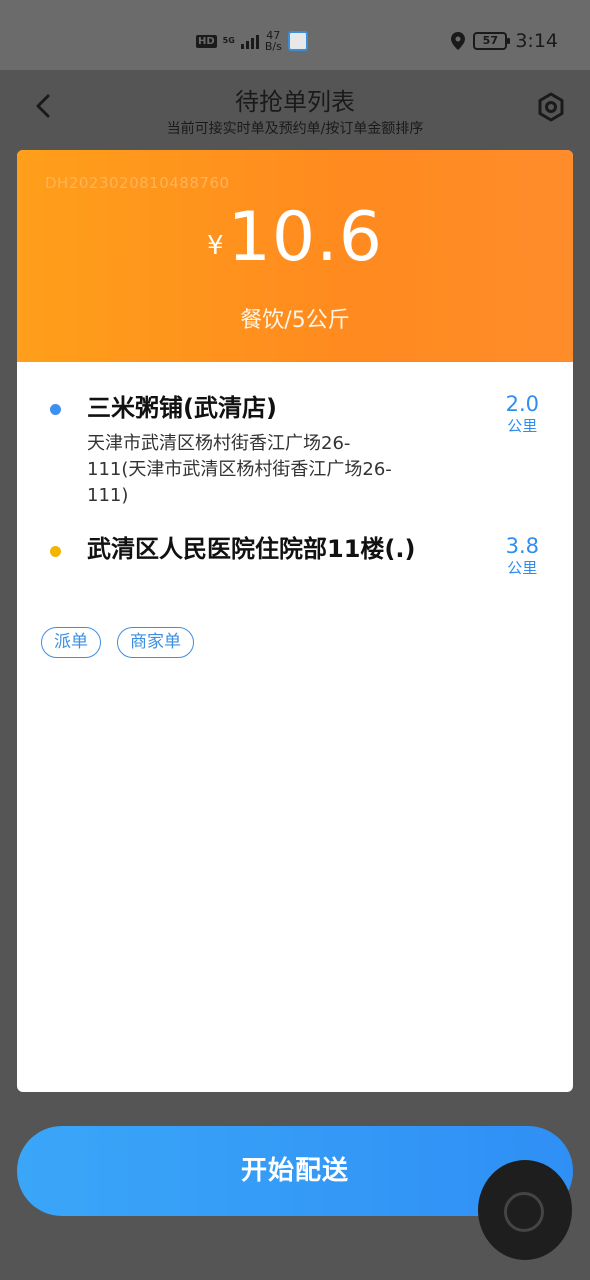  What do you see at coordinates (206, 41) in the screenshot?
I see `hd-icon: HD` at bounding box center [206, 41].